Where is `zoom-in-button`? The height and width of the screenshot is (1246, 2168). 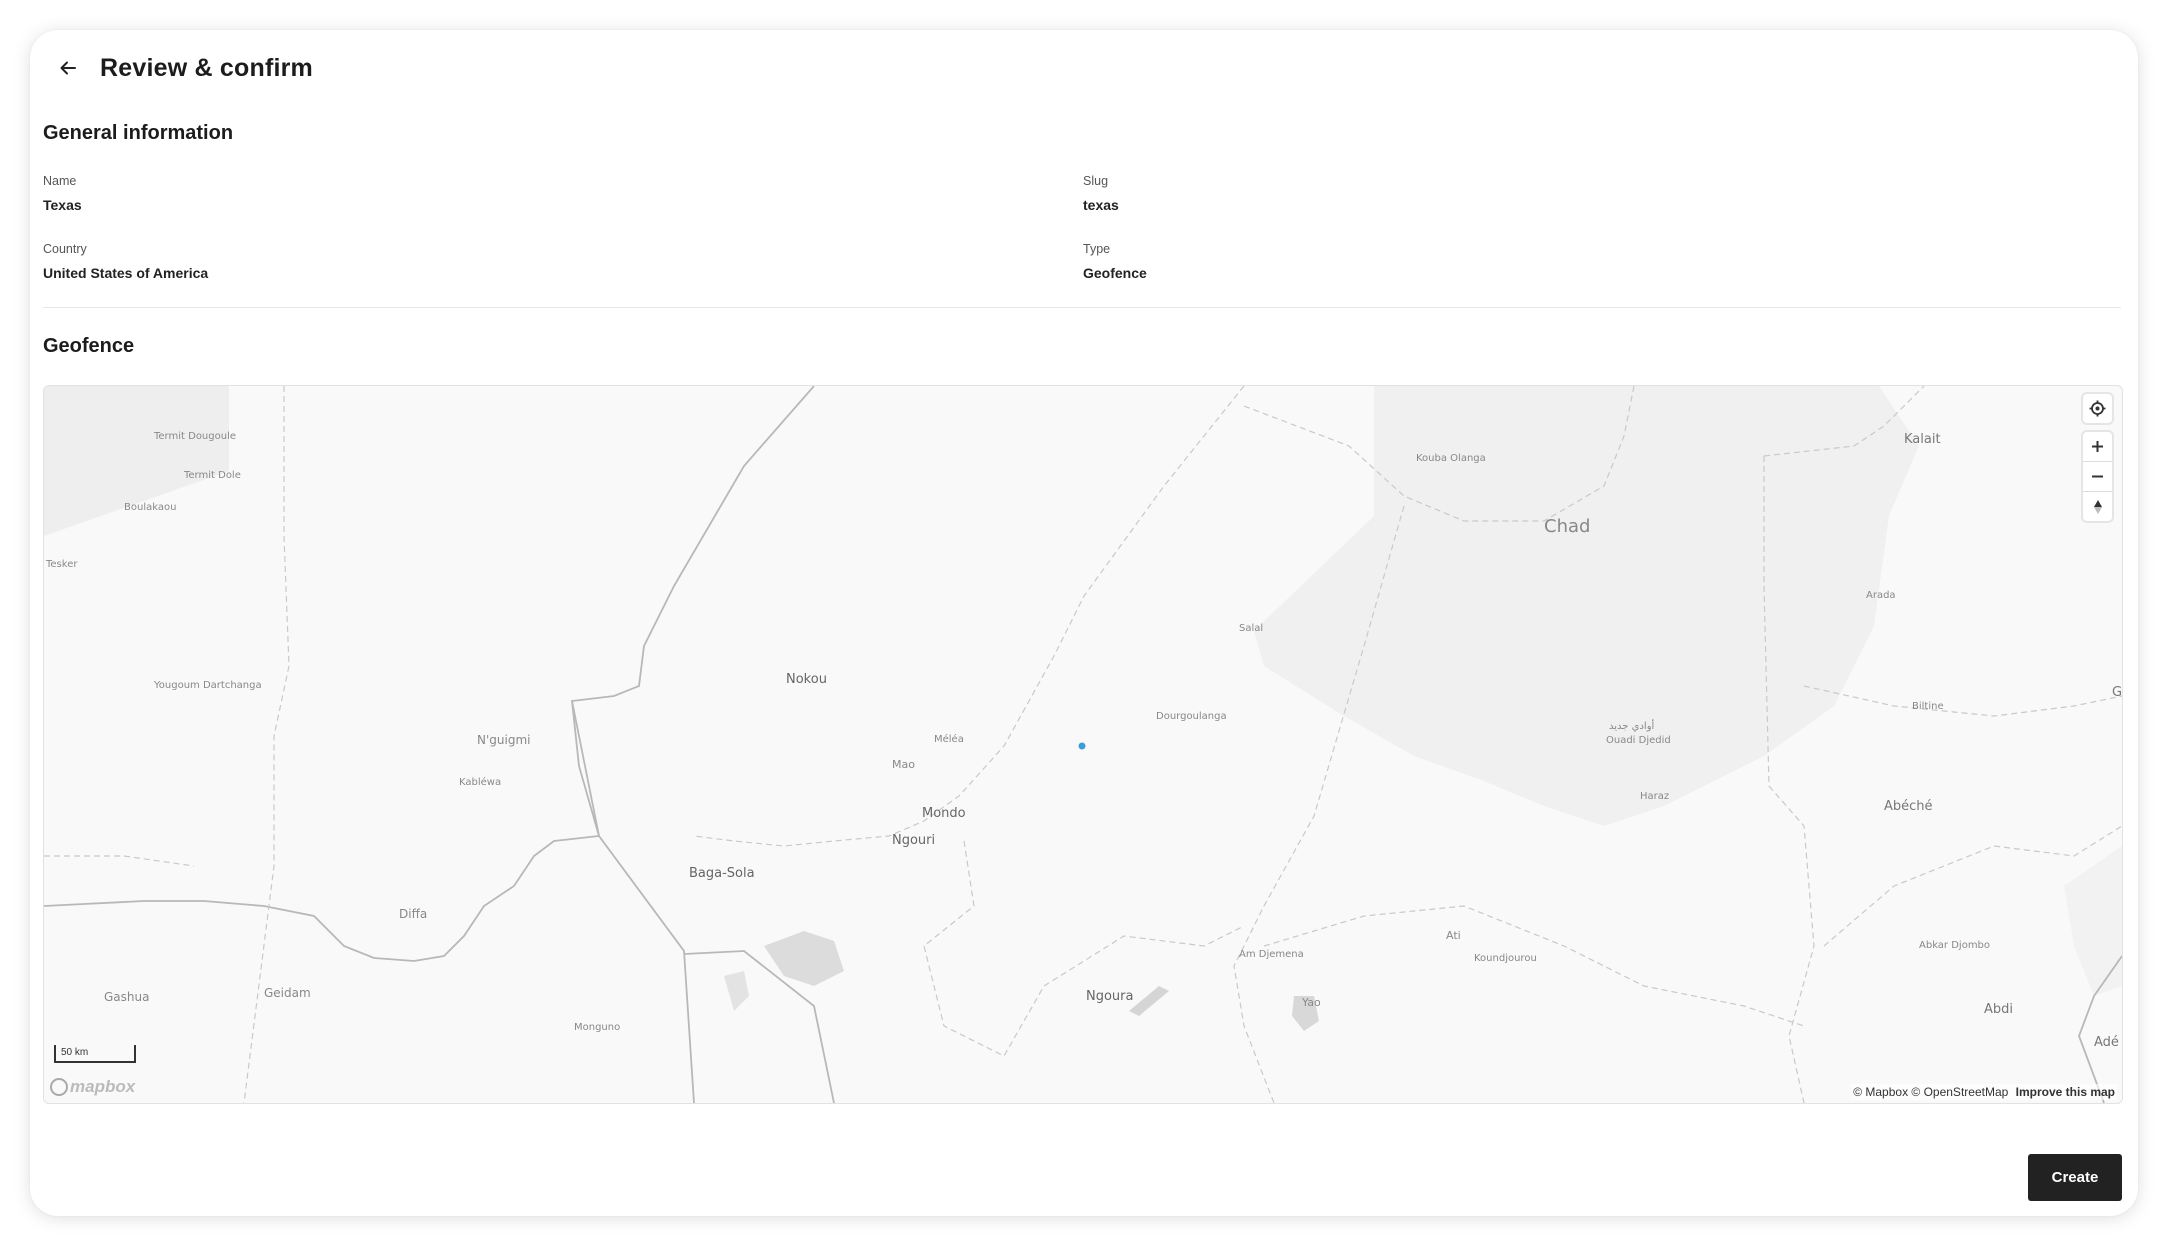 zoom-in-button is located at coordinates (2097, 446).